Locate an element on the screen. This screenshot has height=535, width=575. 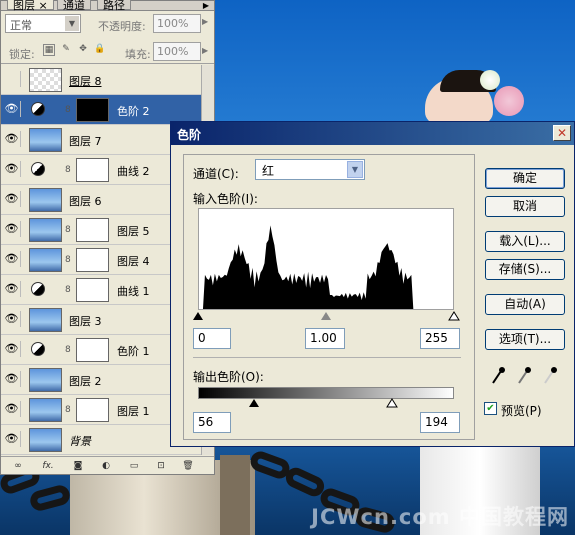
lock-paint-icon: ✎ is located at coordinates (66, 50).